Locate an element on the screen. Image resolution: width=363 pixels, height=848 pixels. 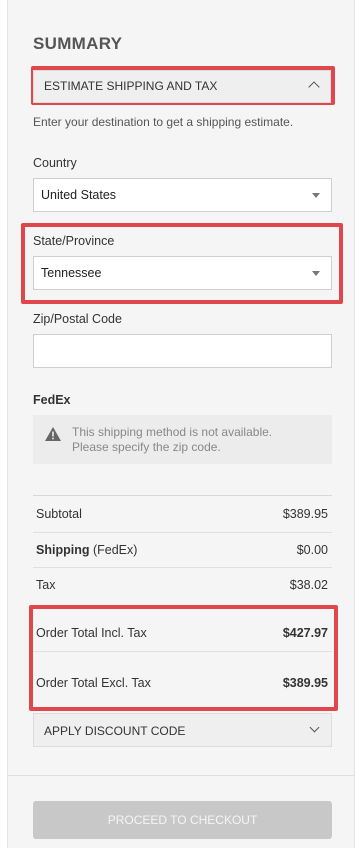
notice-line-1: This shipping method is not available. is located at coordinates (172, 432).